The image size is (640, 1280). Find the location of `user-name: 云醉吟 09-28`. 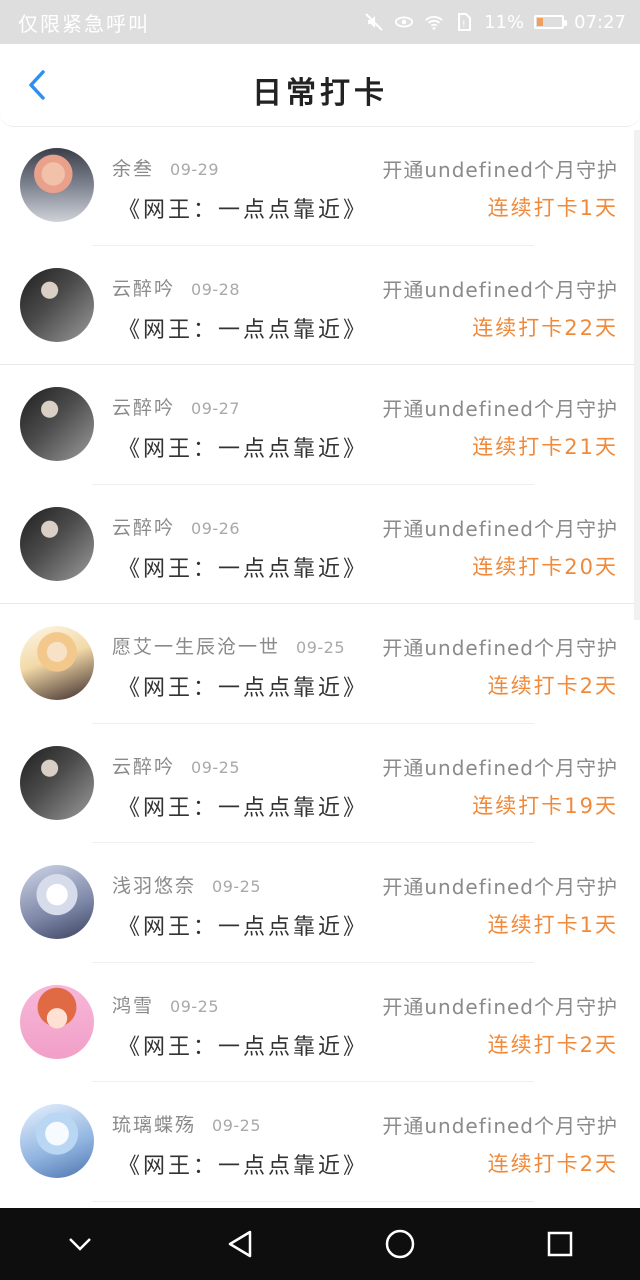

user-name: 云醉吟 09-28 is located at coordinates (176, 287).